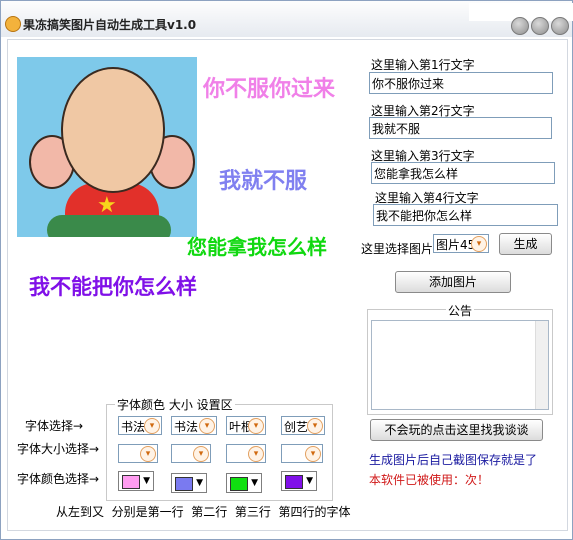 The width and height of the screenshot is (573, 540). Describe the element at coordinates (138, 453) in the screenshot. I see `size-select-line-1: ▾` at that location.